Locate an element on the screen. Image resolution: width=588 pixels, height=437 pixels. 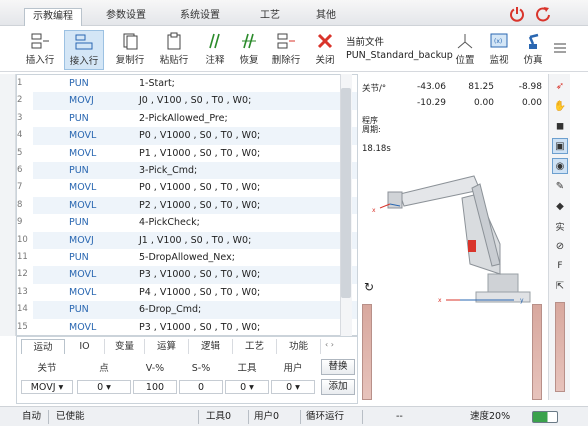
svg-text: (x) is located at coordinates (498, 41).